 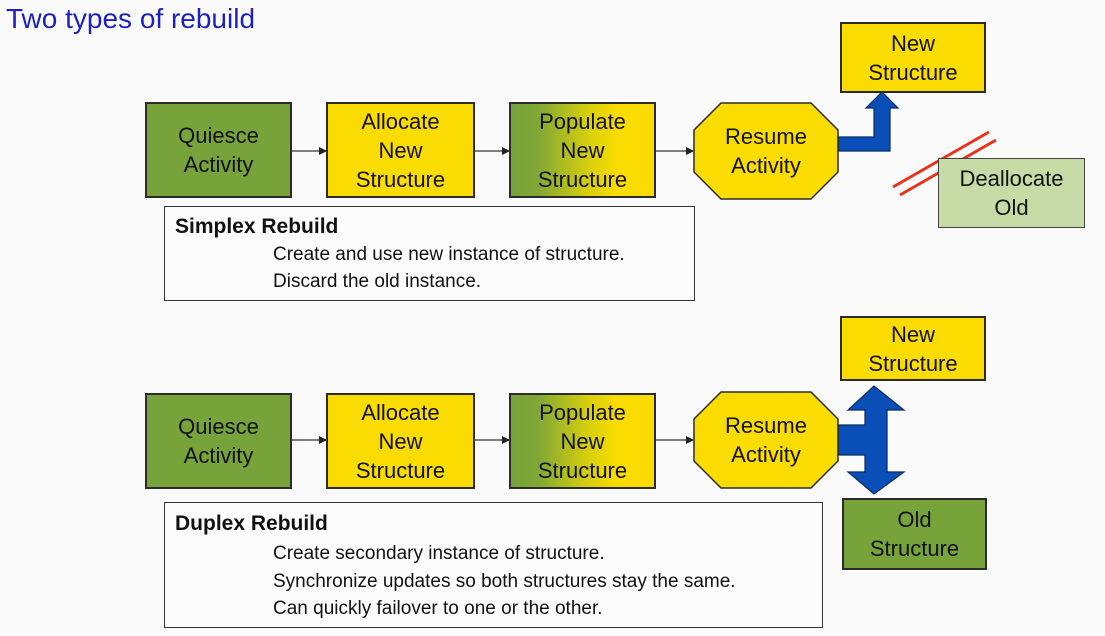 I want to click on simplex-line: Discard the old instance., so click(x=377, y=281).